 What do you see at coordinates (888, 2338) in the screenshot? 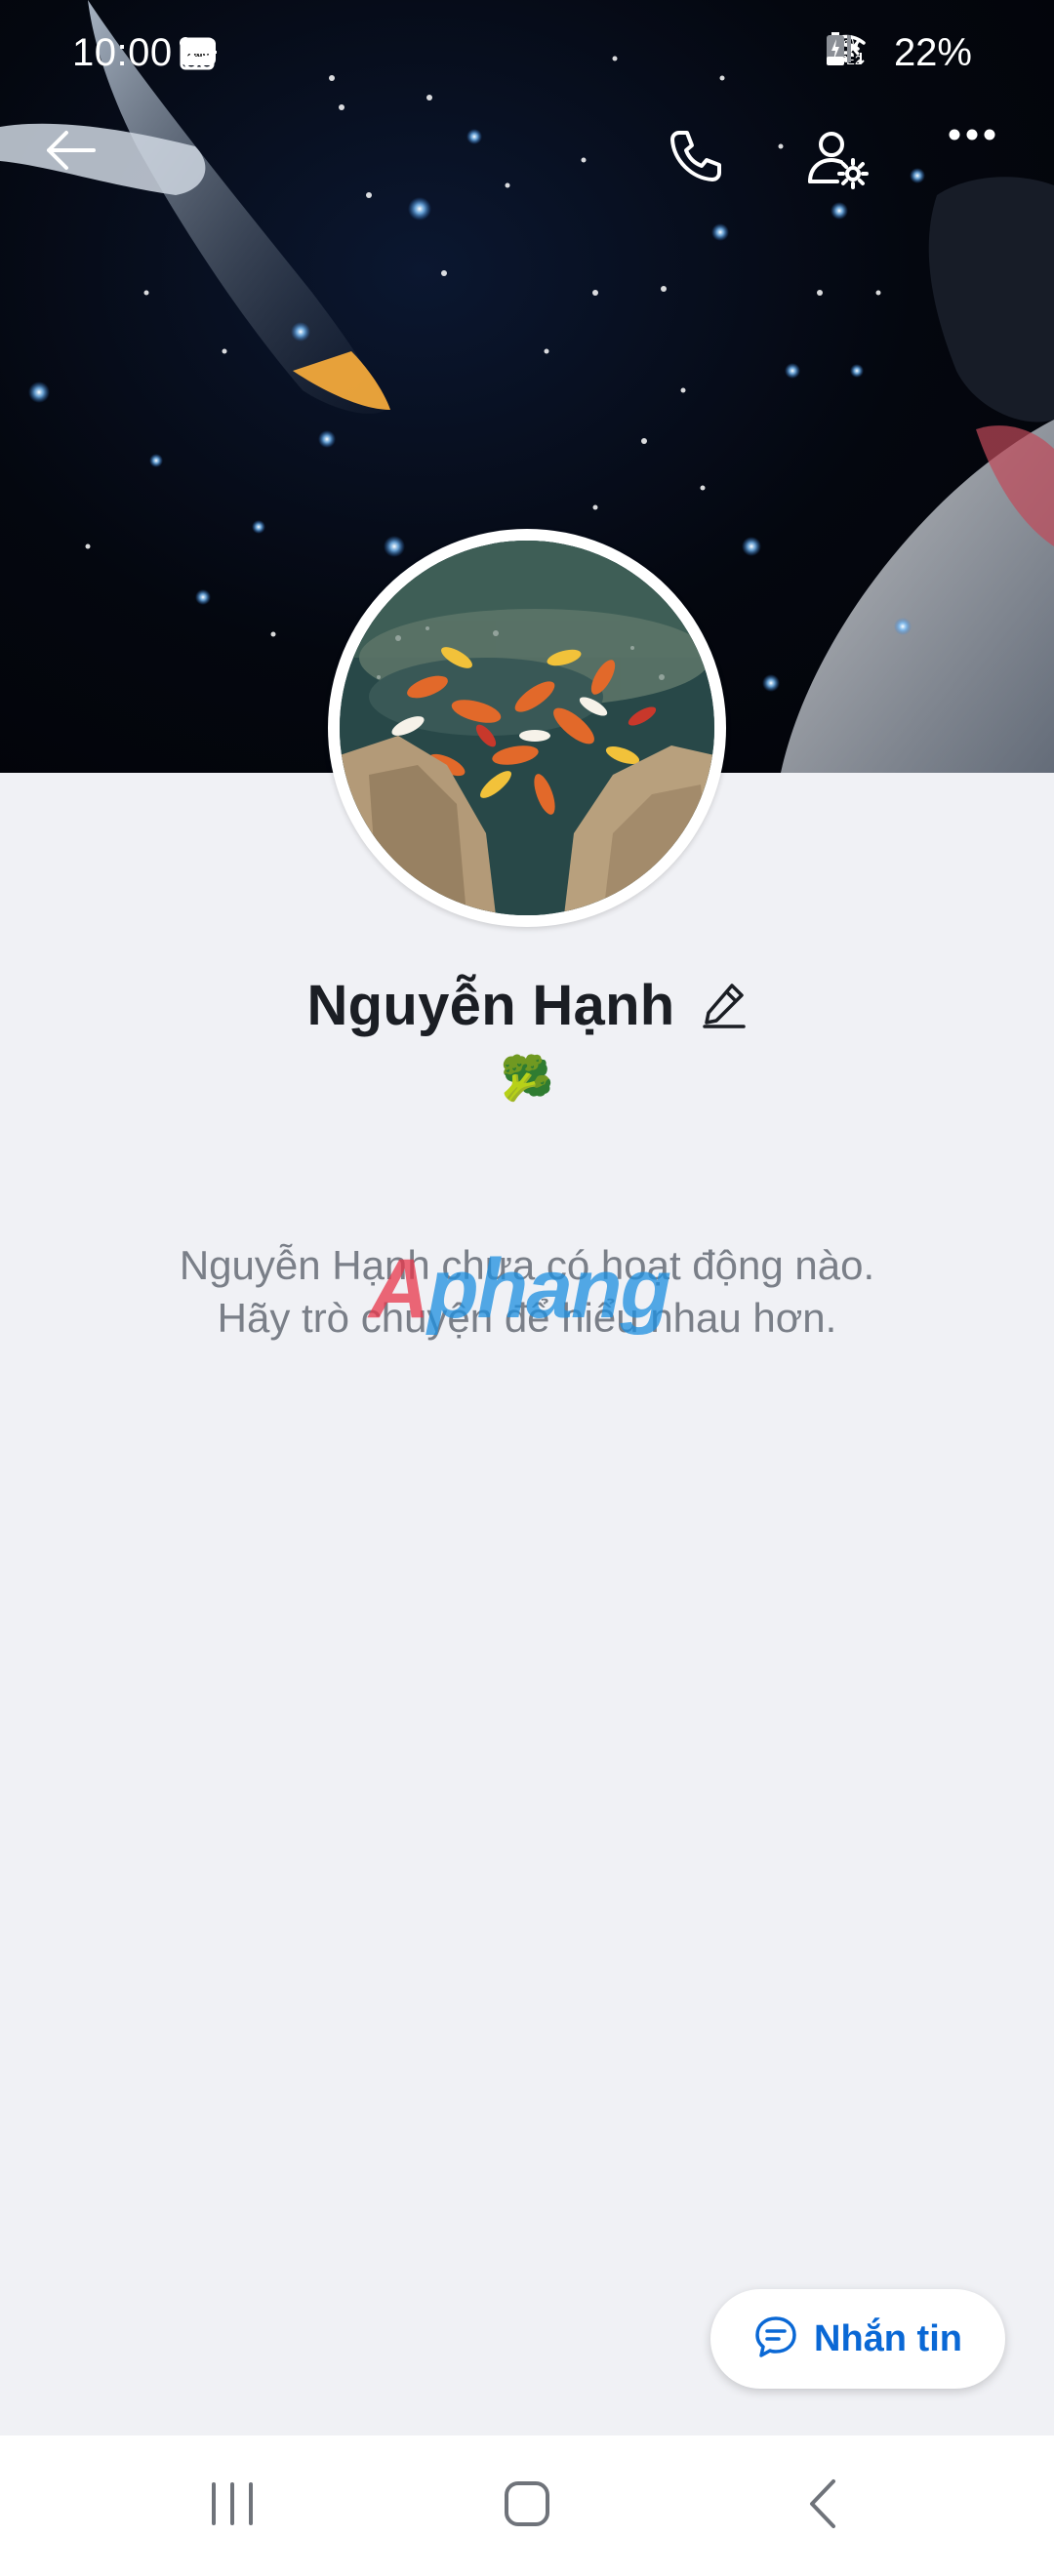
I see `send-message-label: Nhắn tin` at bounding box center [888, 2338].